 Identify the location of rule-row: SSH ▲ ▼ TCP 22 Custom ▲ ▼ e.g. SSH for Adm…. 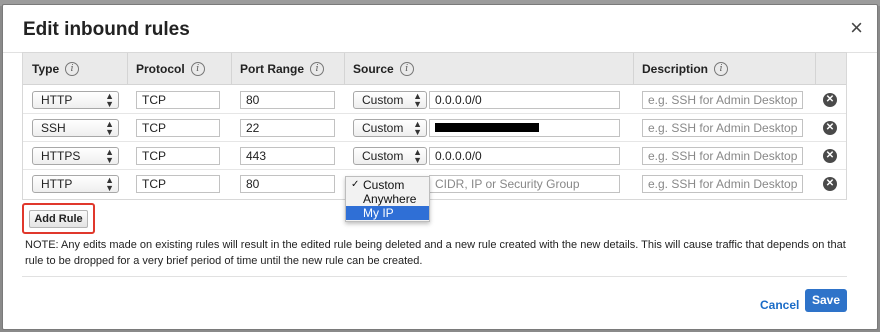
(434, 128).